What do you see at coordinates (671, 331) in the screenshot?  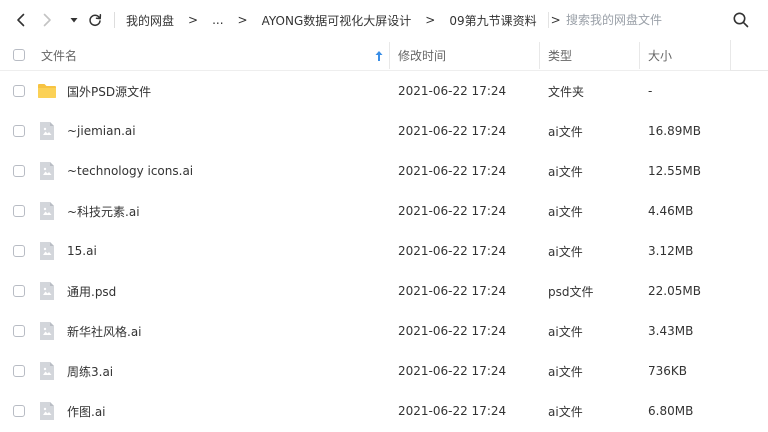 I see `file-size: 3.43MB` at bounding box center [671, 331].